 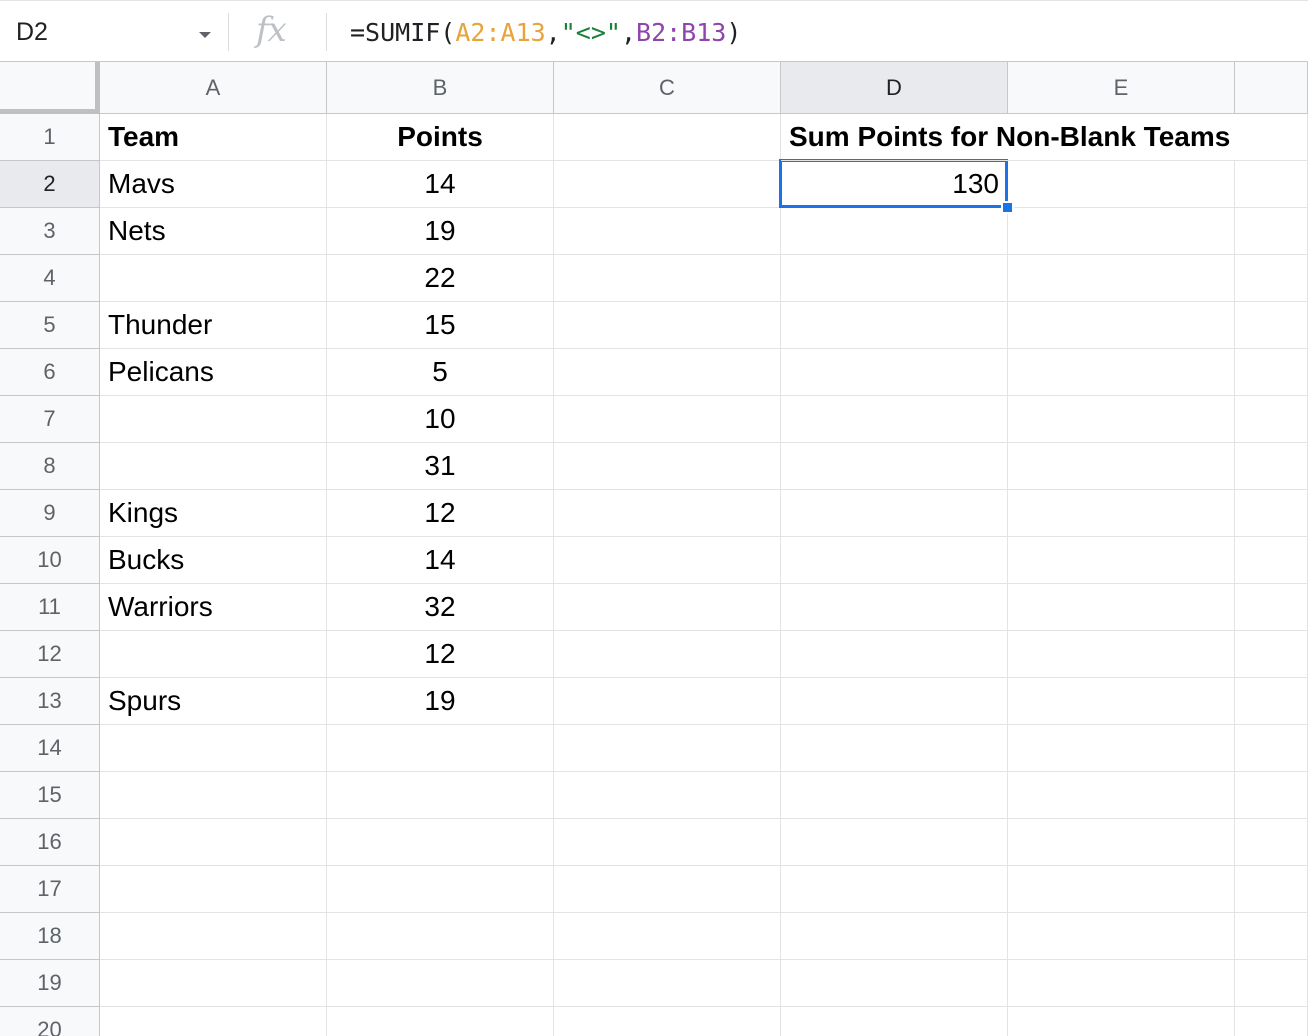 I want to click on cell-b6: 5, so click(x=440, y=372).